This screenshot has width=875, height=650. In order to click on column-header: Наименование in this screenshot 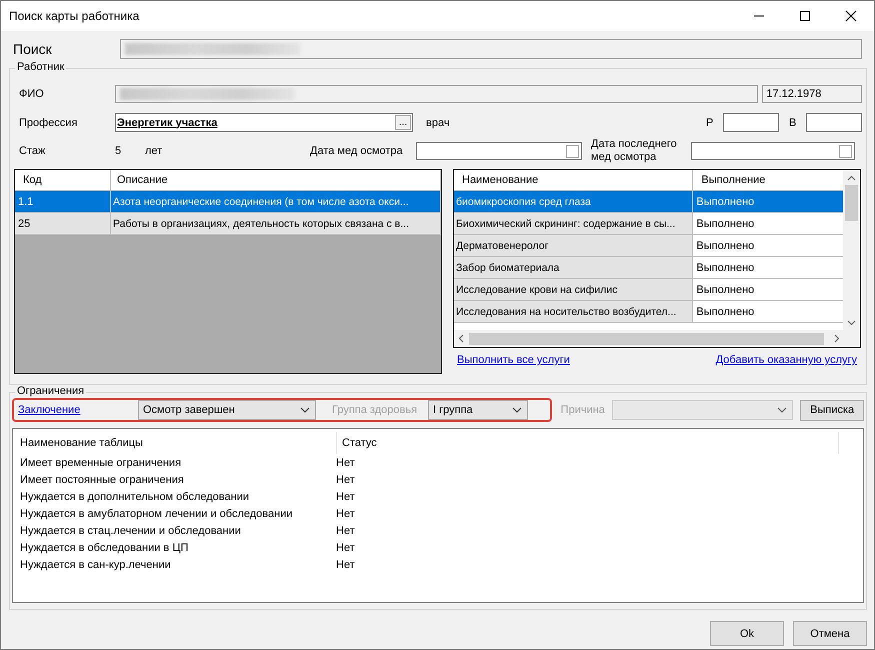, I will do `click(574, 180)`.